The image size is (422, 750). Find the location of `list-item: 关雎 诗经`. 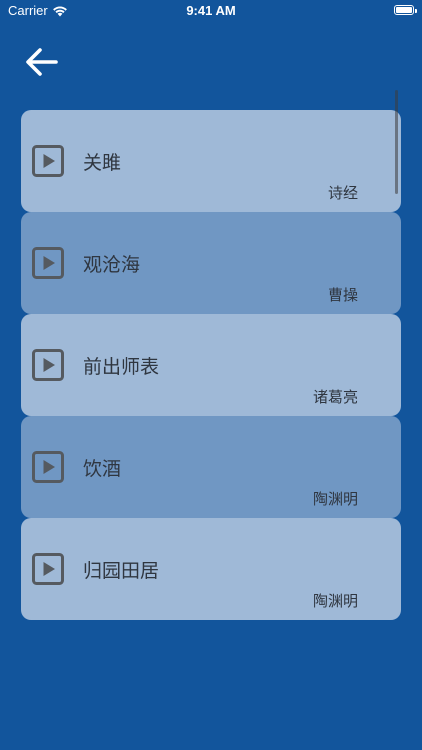

list-item: 关雎 诗经 is located at coordinates (211, 161).